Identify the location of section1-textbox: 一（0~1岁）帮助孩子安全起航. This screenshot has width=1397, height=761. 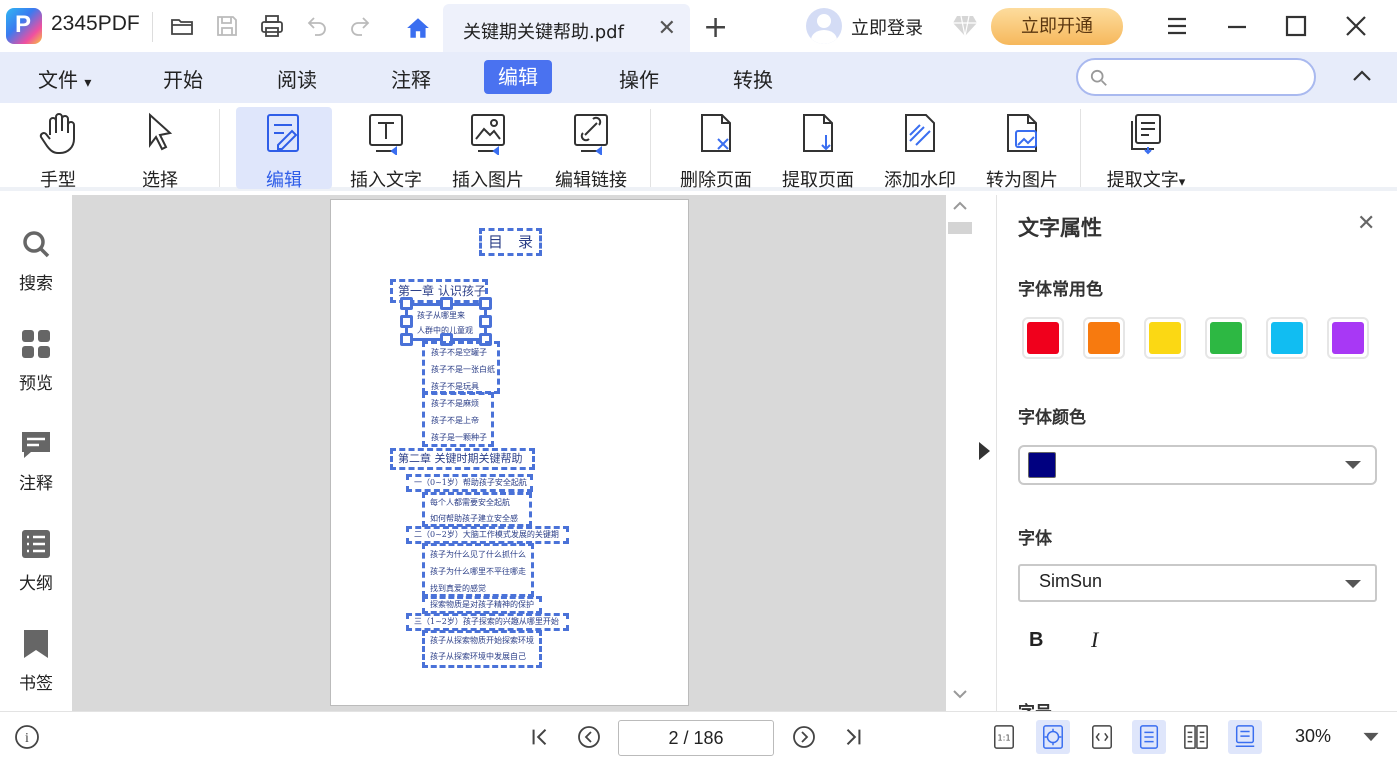
(469, 483).